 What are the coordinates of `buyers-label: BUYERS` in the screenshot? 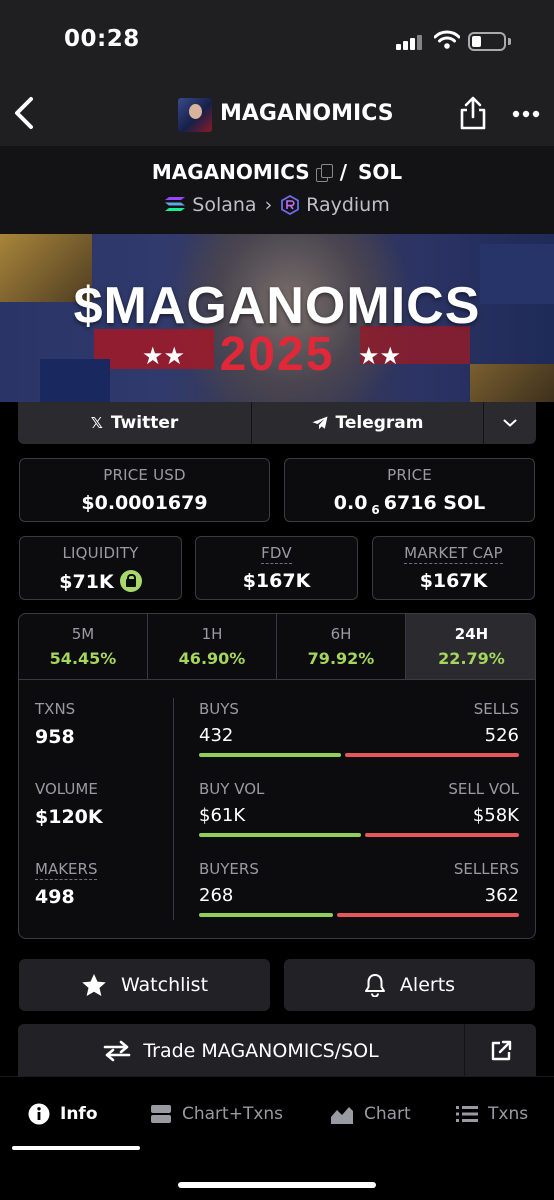 It's located at (229, 869).